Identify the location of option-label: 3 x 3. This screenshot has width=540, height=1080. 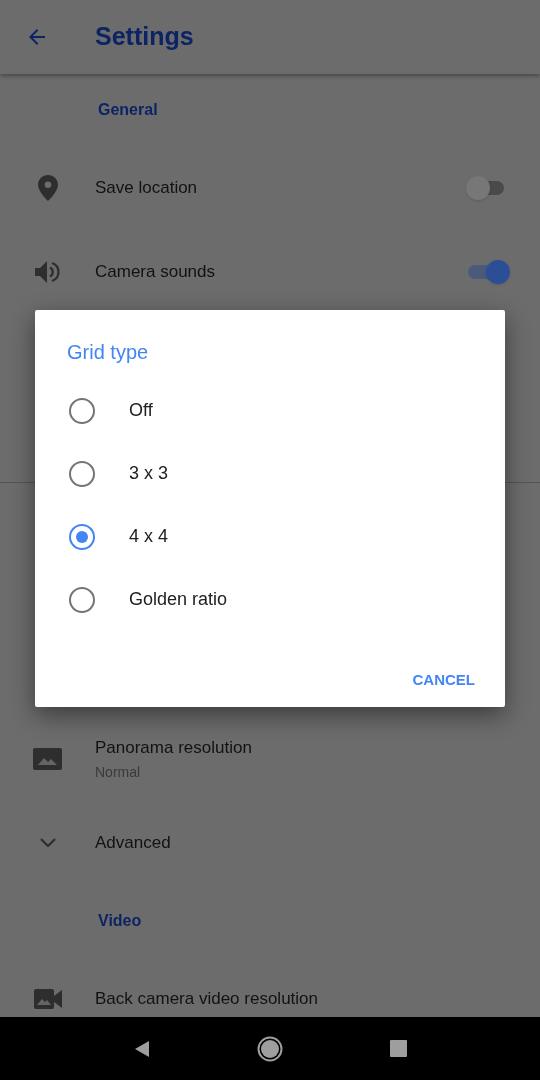
(149, 473).